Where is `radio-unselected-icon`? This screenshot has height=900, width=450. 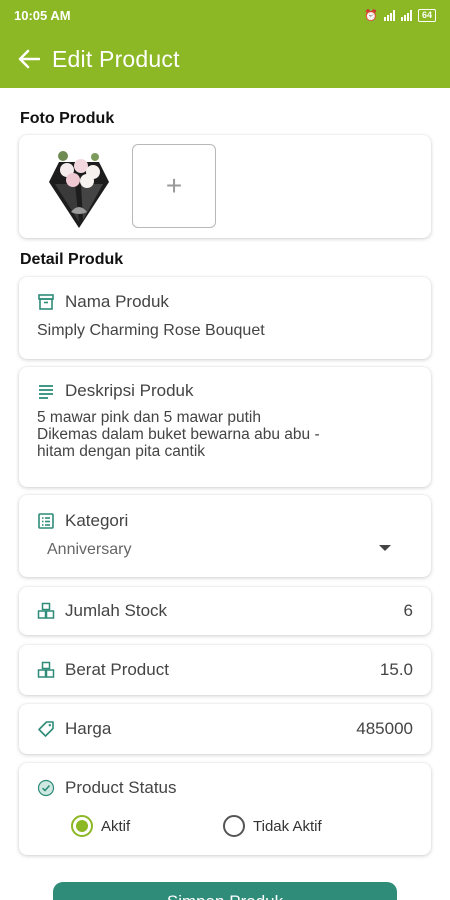 radio-unselected-icon is located at coordinates (234, 826).